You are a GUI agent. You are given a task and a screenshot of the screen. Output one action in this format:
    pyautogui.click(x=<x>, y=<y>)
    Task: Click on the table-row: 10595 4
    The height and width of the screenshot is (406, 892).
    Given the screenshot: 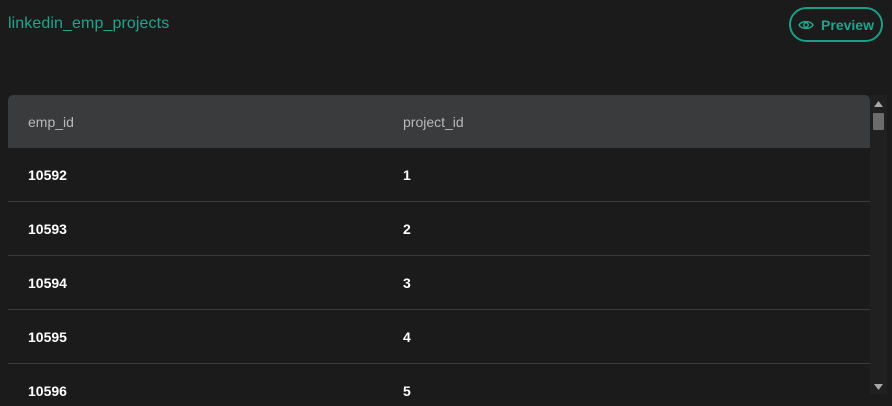 What is the action you would take?
    pyautogui.click(x=439, y=337)
    